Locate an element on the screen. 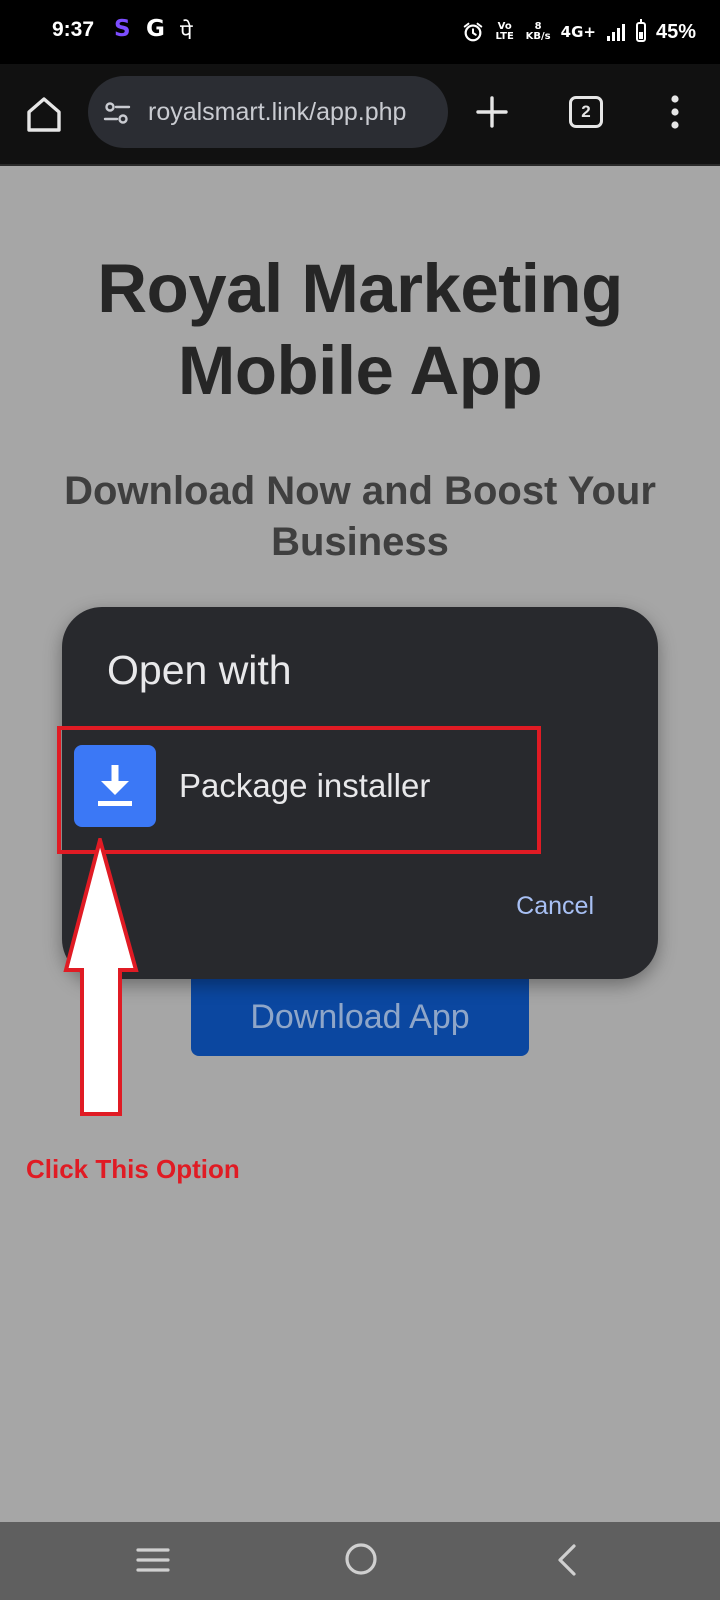 The image size is (720, 1600). new-tab-icon is located at coordinates (492, 112).